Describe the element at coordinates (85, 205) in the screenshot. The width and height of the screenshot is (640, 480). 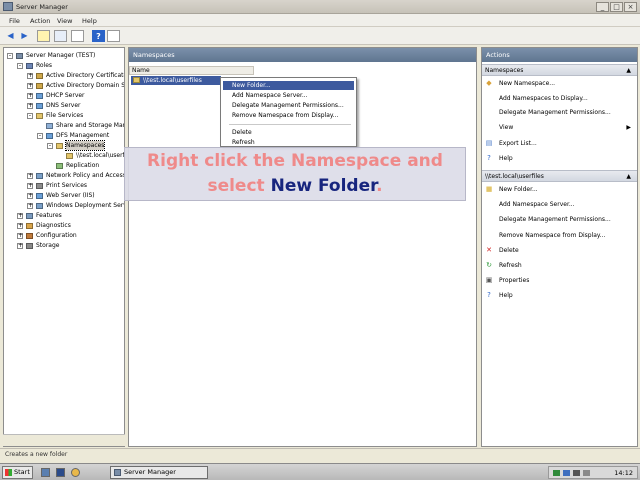
I see `tree-node: Windows Deployment Servi` at that location.